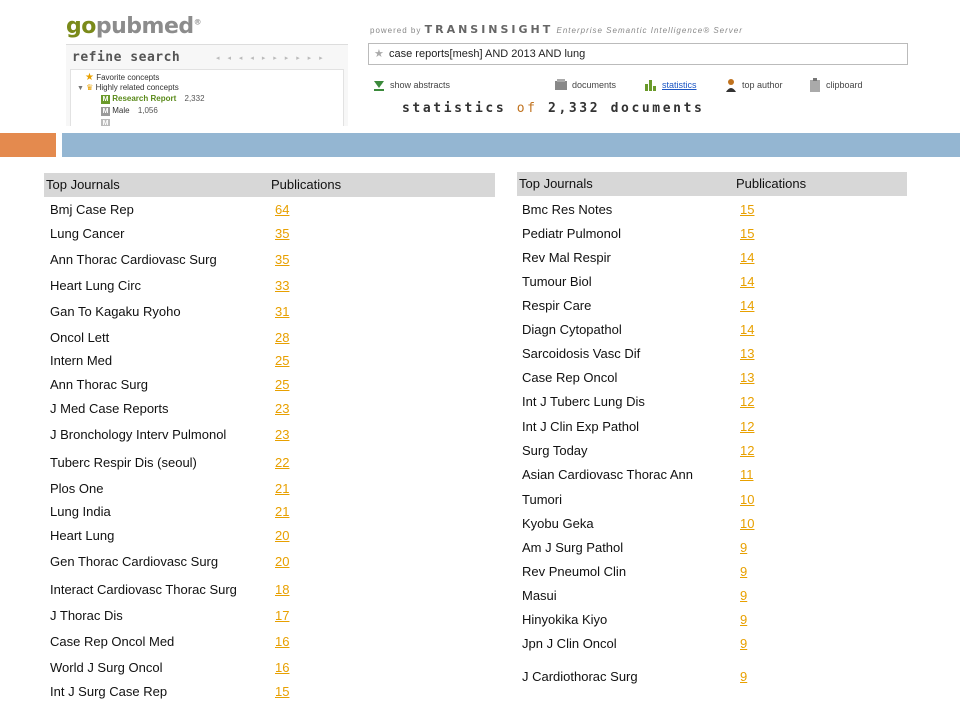 The width and height of the screenshot is (960, 720). What do you see at coordinates (153, 99) in the screenshot?
I see `research-report-item: M Research Report 2,332` at bounding box center [153, 99].